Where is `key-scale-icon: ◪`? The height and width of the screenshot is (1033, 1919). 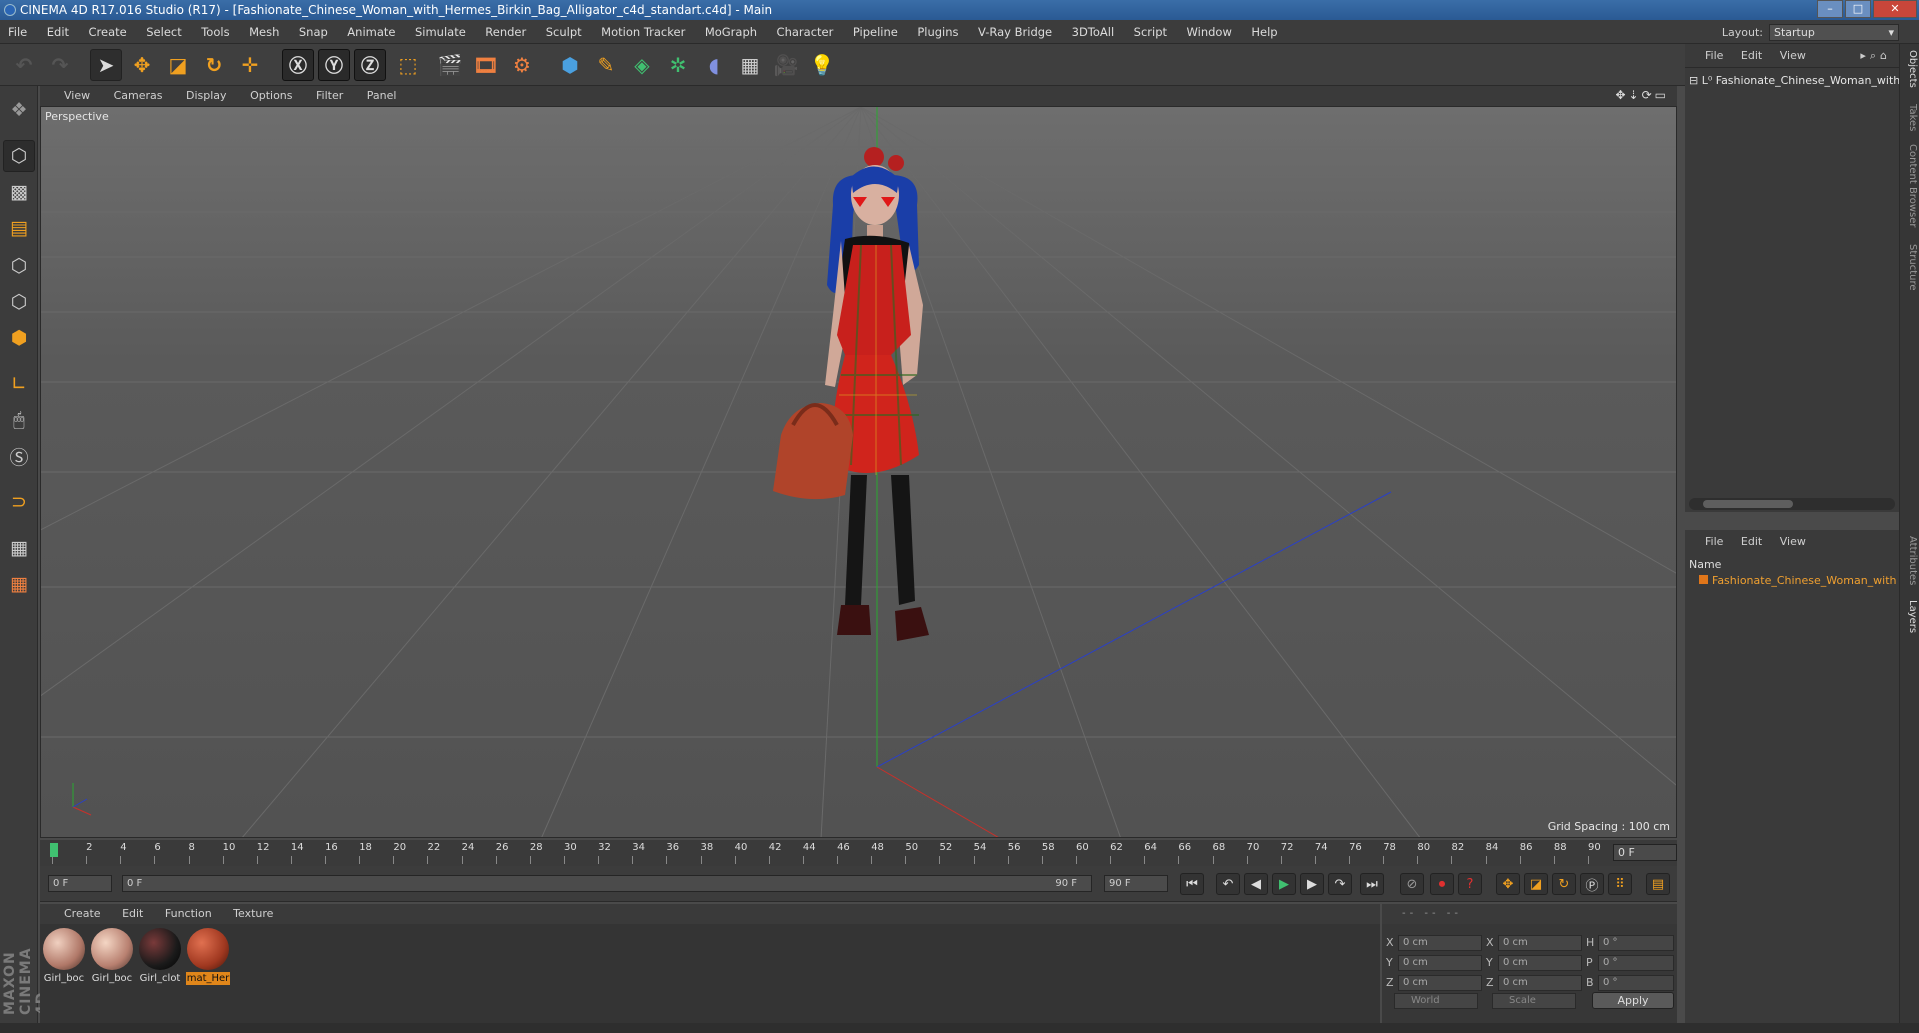
key-scale-icon: ◪ is located at coordinates (1536, 884).